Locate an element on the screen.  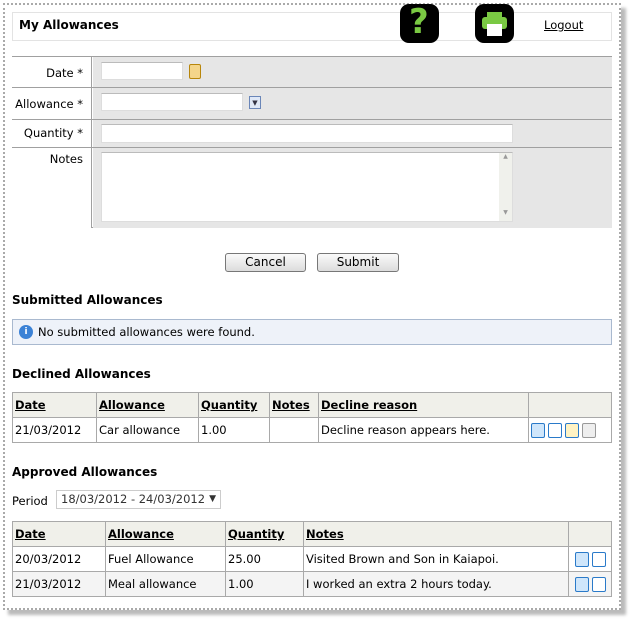
logout-link: Logout is located at coordinates (563, 25).